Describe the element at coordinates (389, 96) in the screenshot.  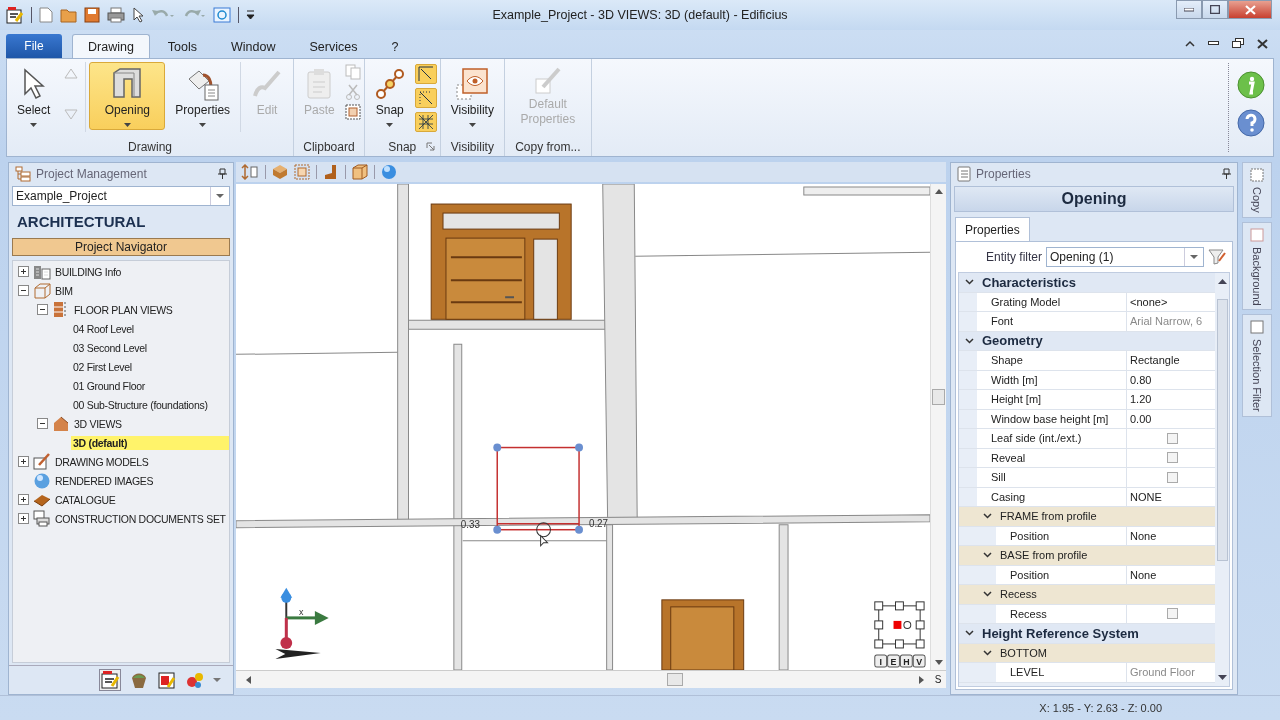
I see `ribbon-button: Snap` at that location.